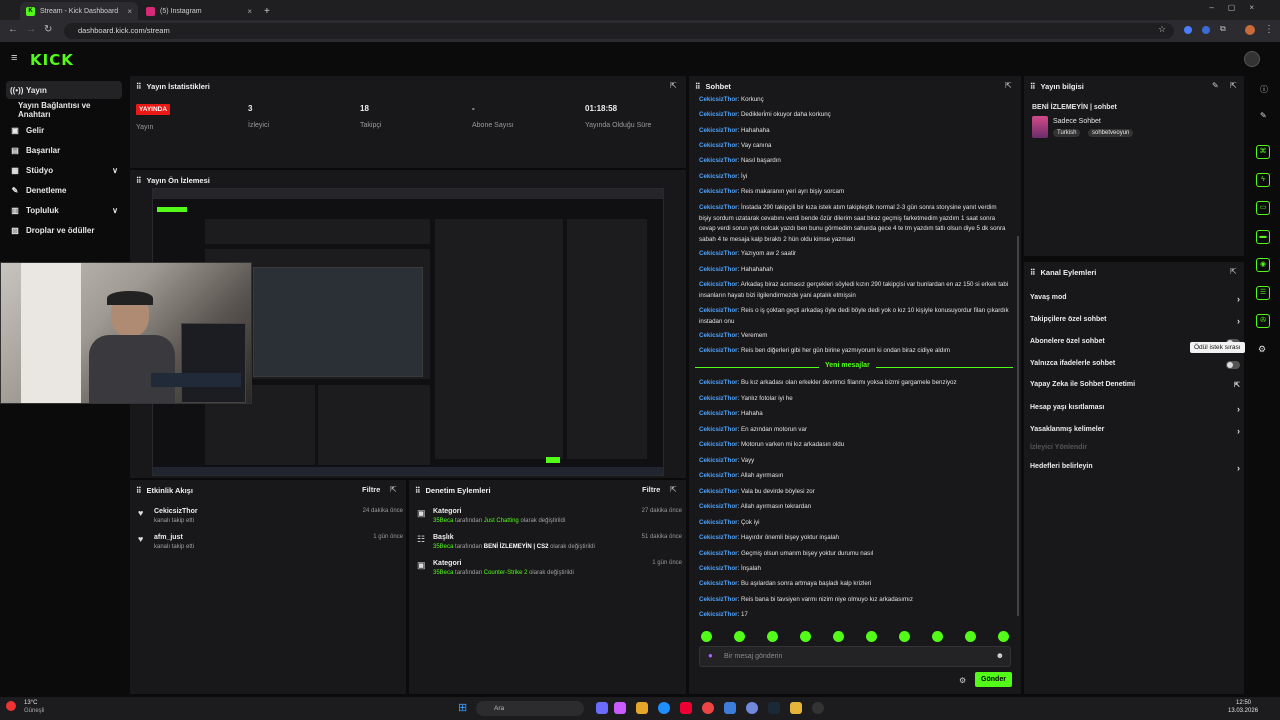  Describe the element at coordinates (1223, 29) in the screenshot. I see `extensions-puzzle-icon: ⧉` at that location.